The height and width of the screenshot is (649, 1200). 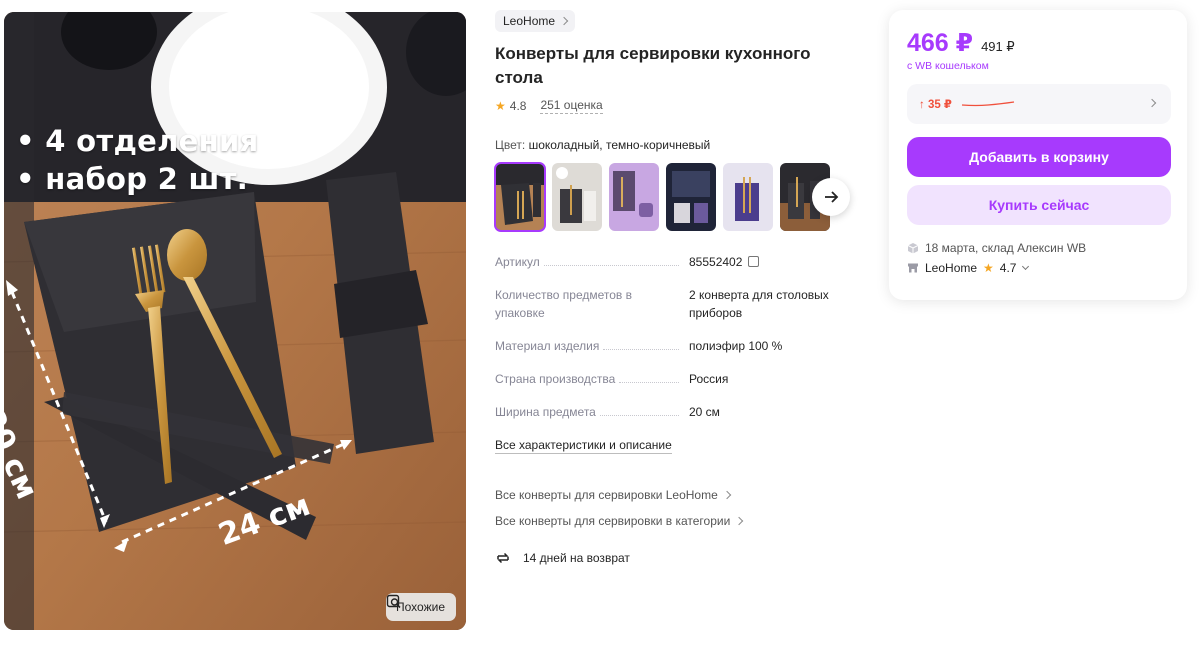 I want to click on photo-feature-compartments: • 4 отделения, so click(x=137, y=141).